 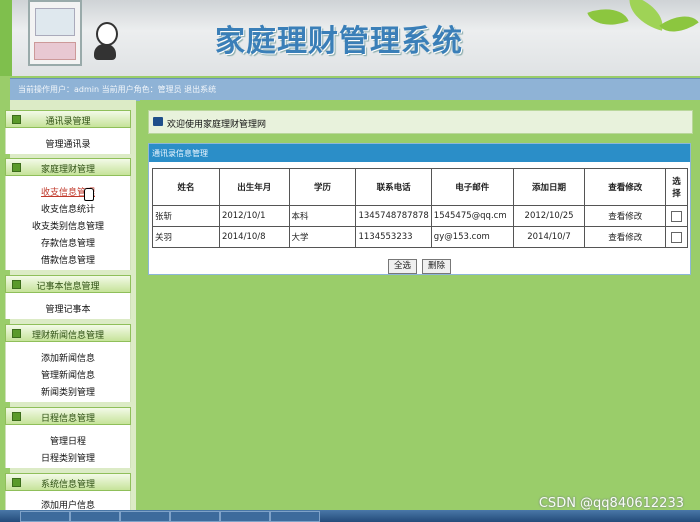 I want to click on banner-edge, so click(x=6, y=38).